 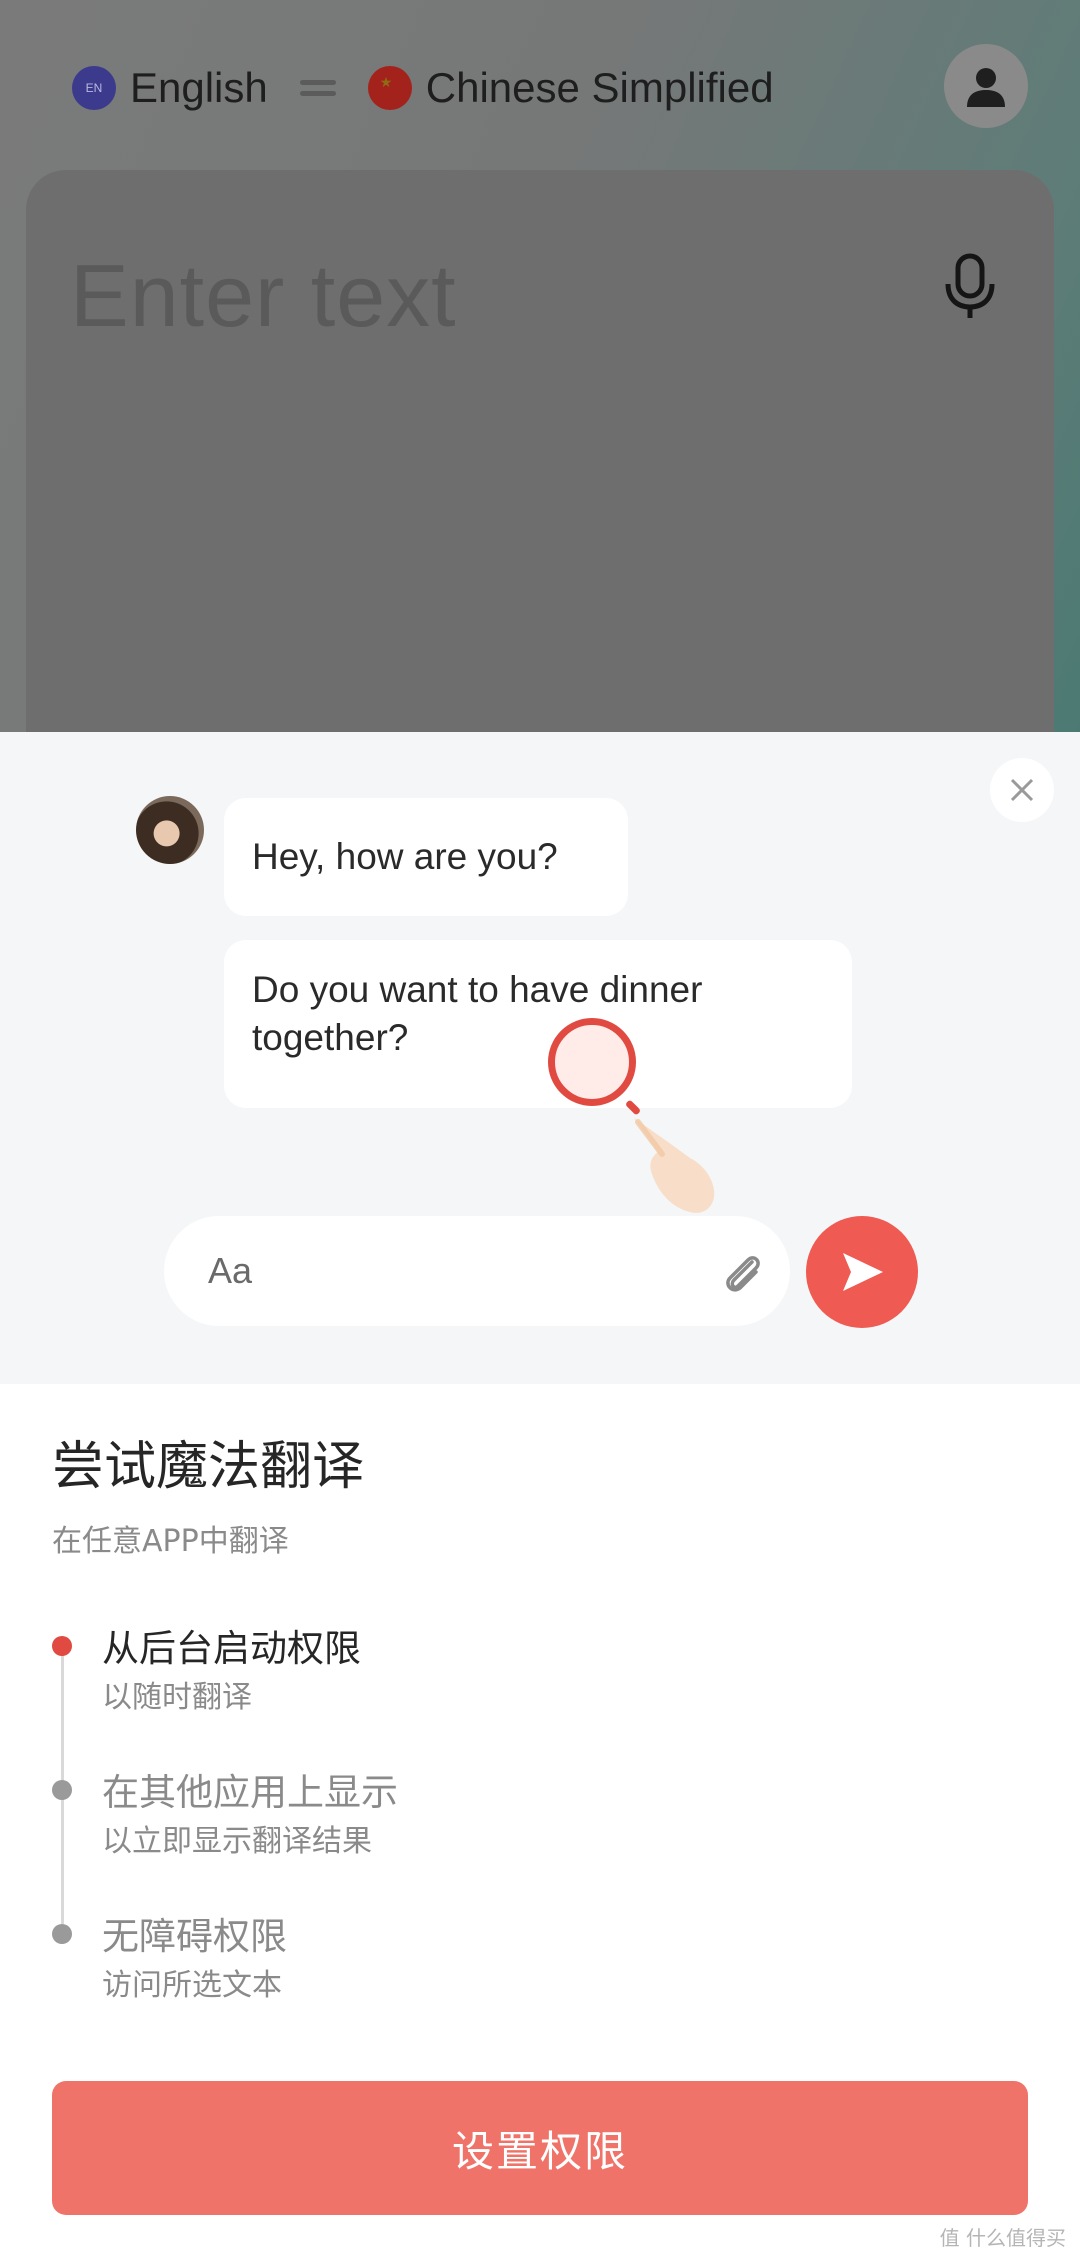 I want to click on source-language-label: English, so click(x=199, y=87).